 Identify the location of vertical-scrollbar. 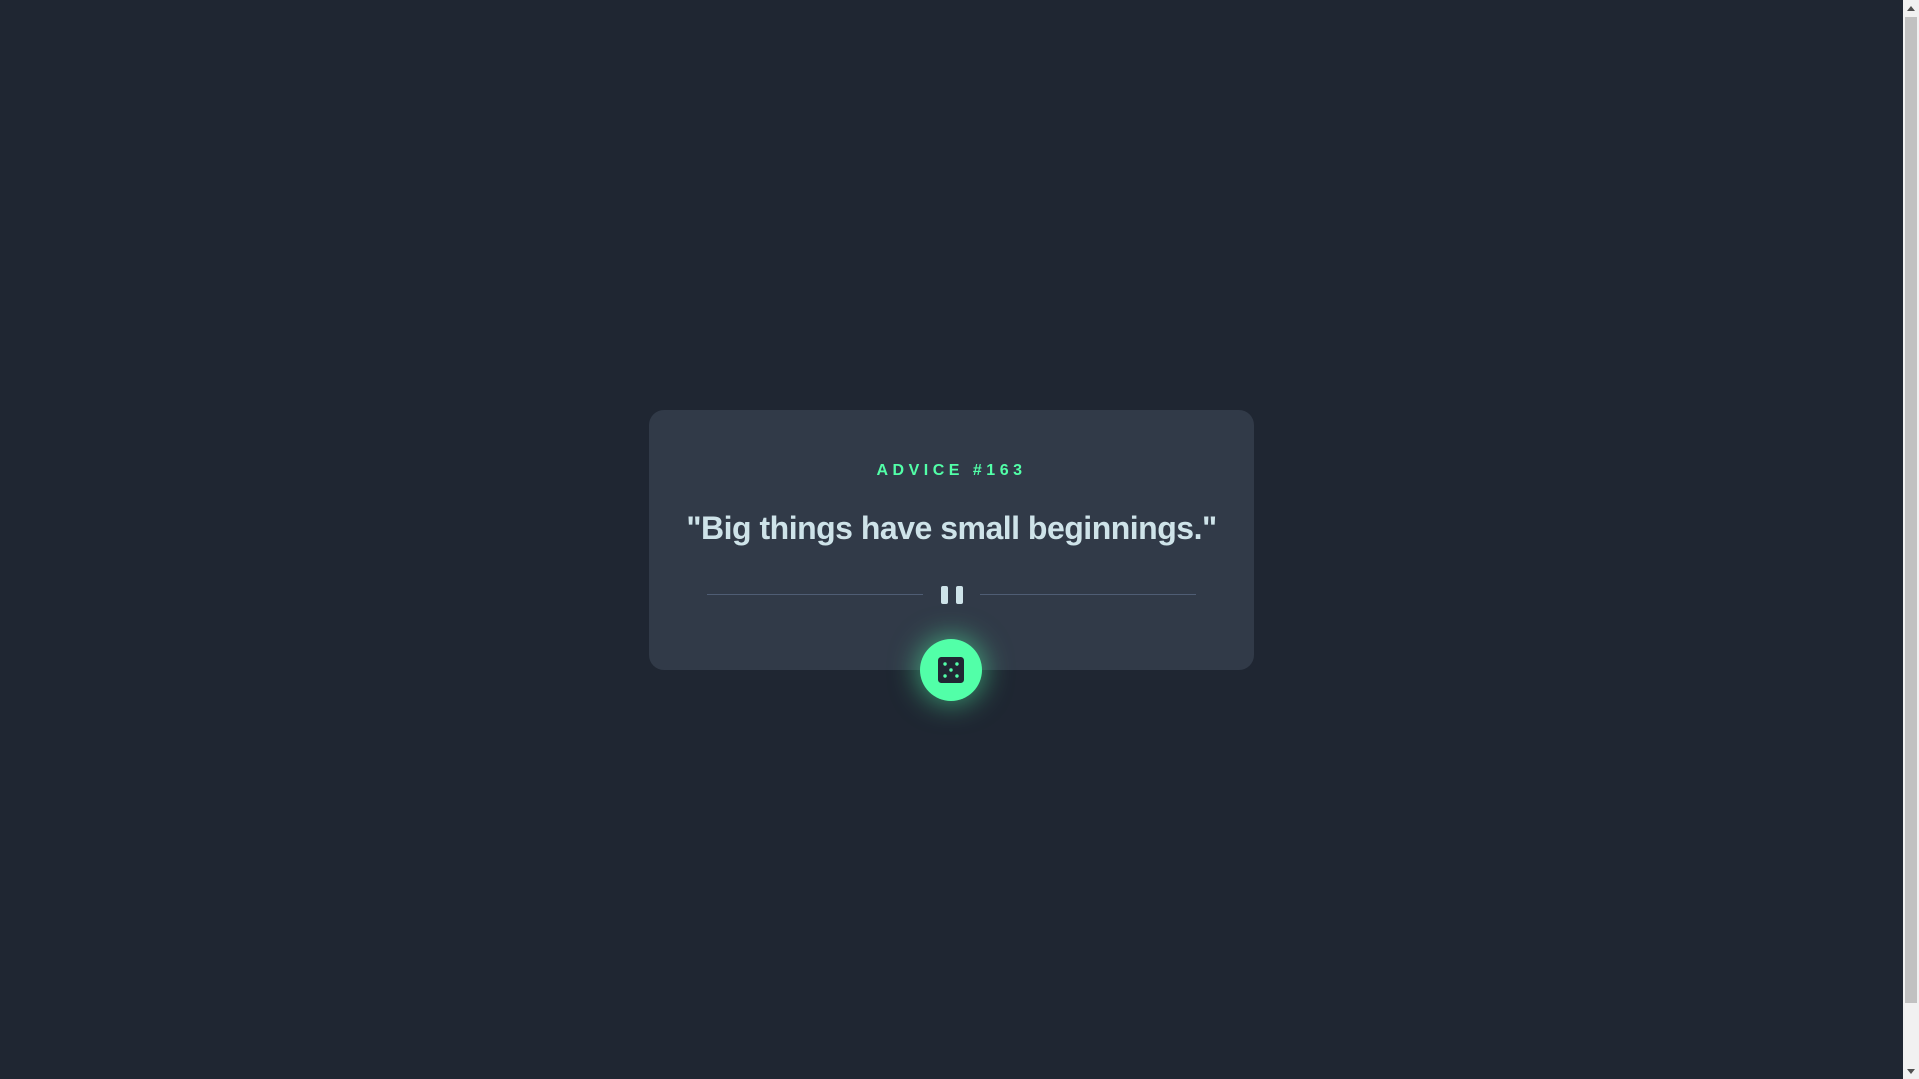
(1911, 539).